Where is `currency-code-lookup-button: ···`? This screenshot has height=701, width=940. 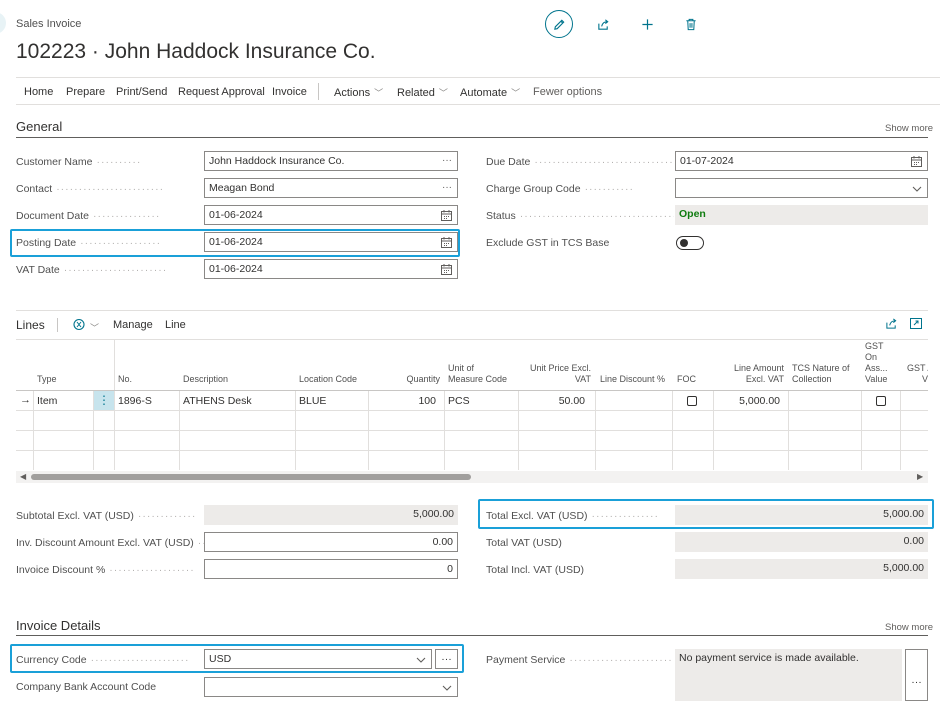 currency-code-lookup-button: ··· is located at coordinates (446, 659).